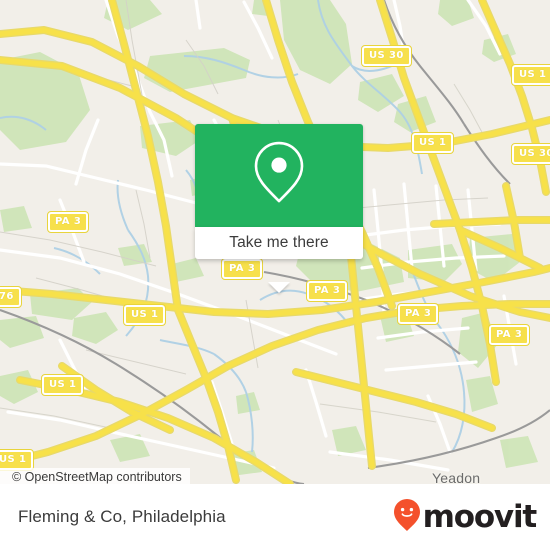 This screenshot has width=550, height=550. I want to click on moovit-smiley-pin-icon, so click(407, 517).